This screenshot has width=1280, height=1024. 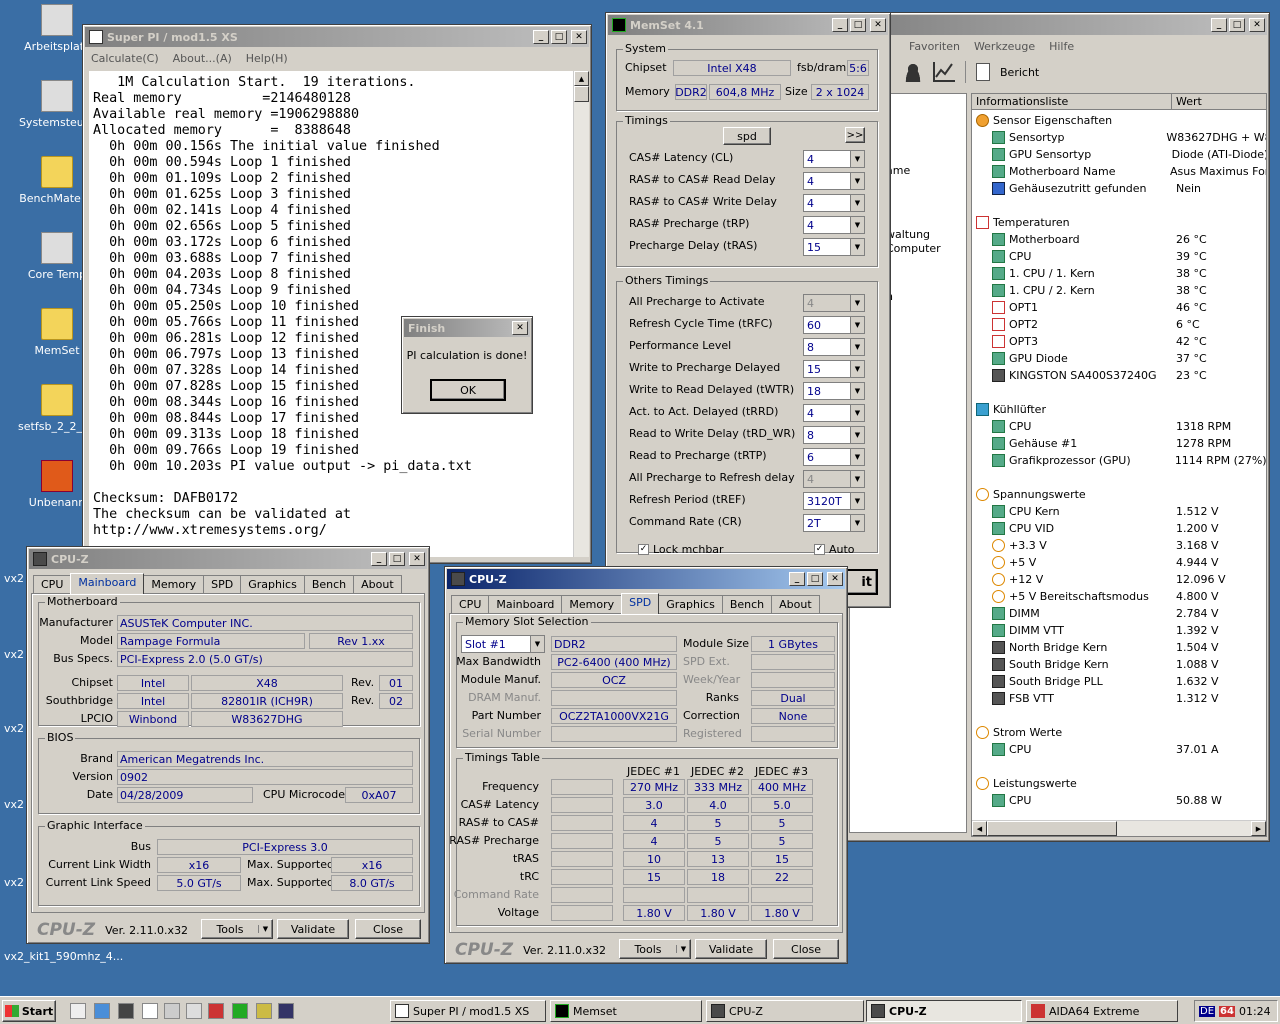 I want to click on sensor-row: +12 V 12.096 V, so click(x=1119, y=579).